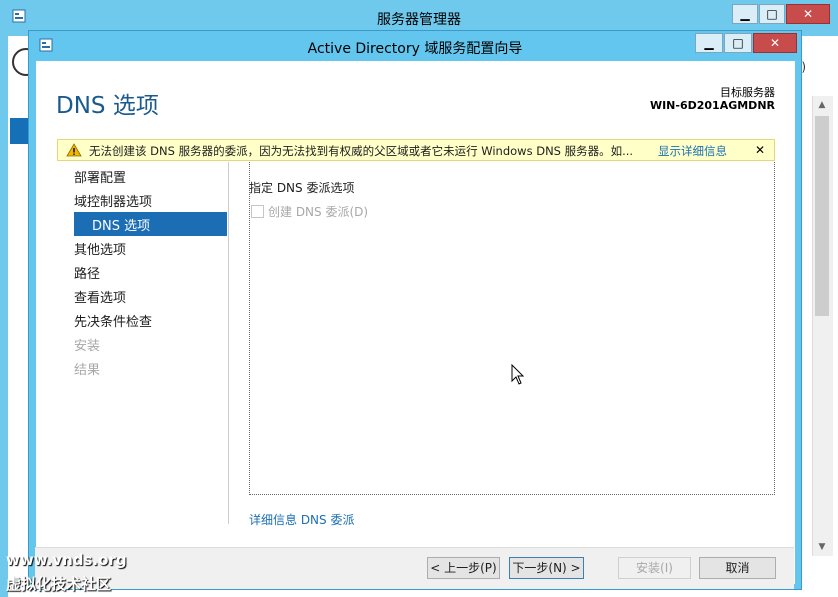 Image resolution: width=838 pixels, height=597 pixels. What do you see at coordinates (121, 224) in the screenshot?
I see `nav-item-dns-options: DNS 选项` at bounding box center [121, 224].